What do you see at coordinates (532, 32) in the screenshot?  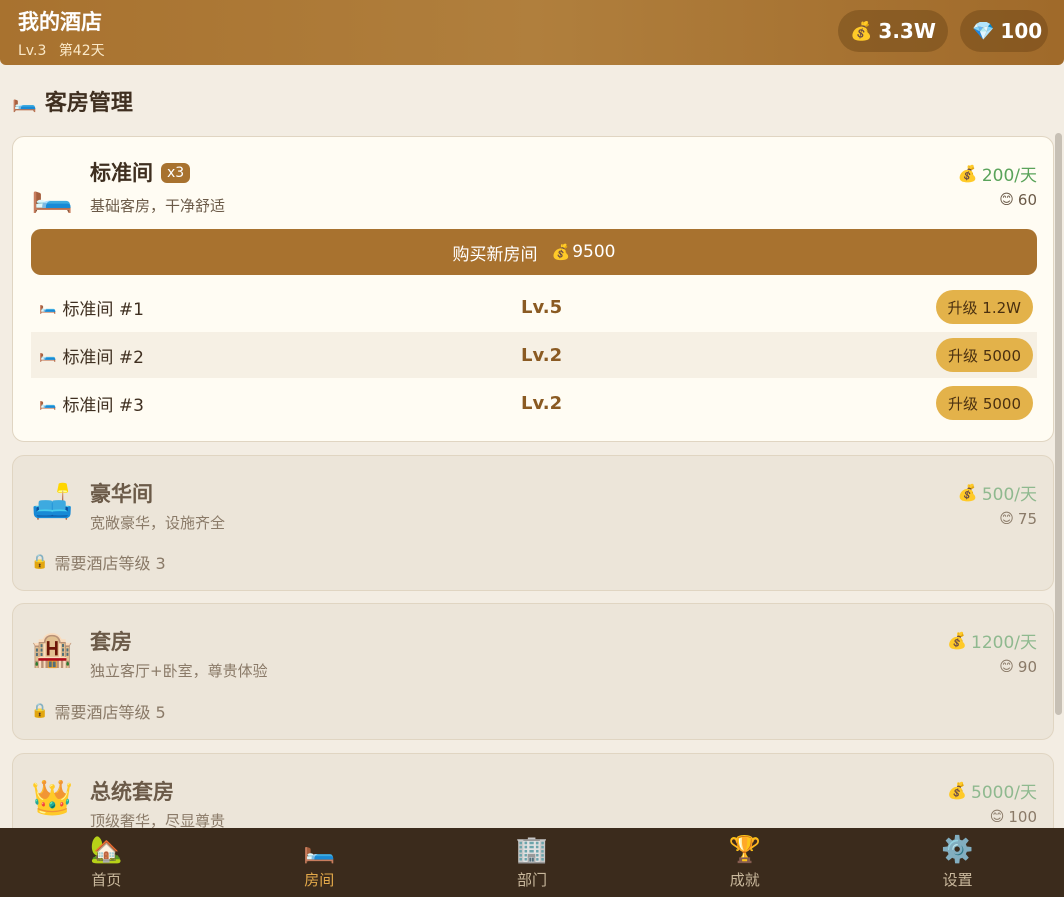 I see `top-bar: 我的酒店 Lv.3 第42天 💰 3.3W 💎 100` at bounding box center [532, 32].